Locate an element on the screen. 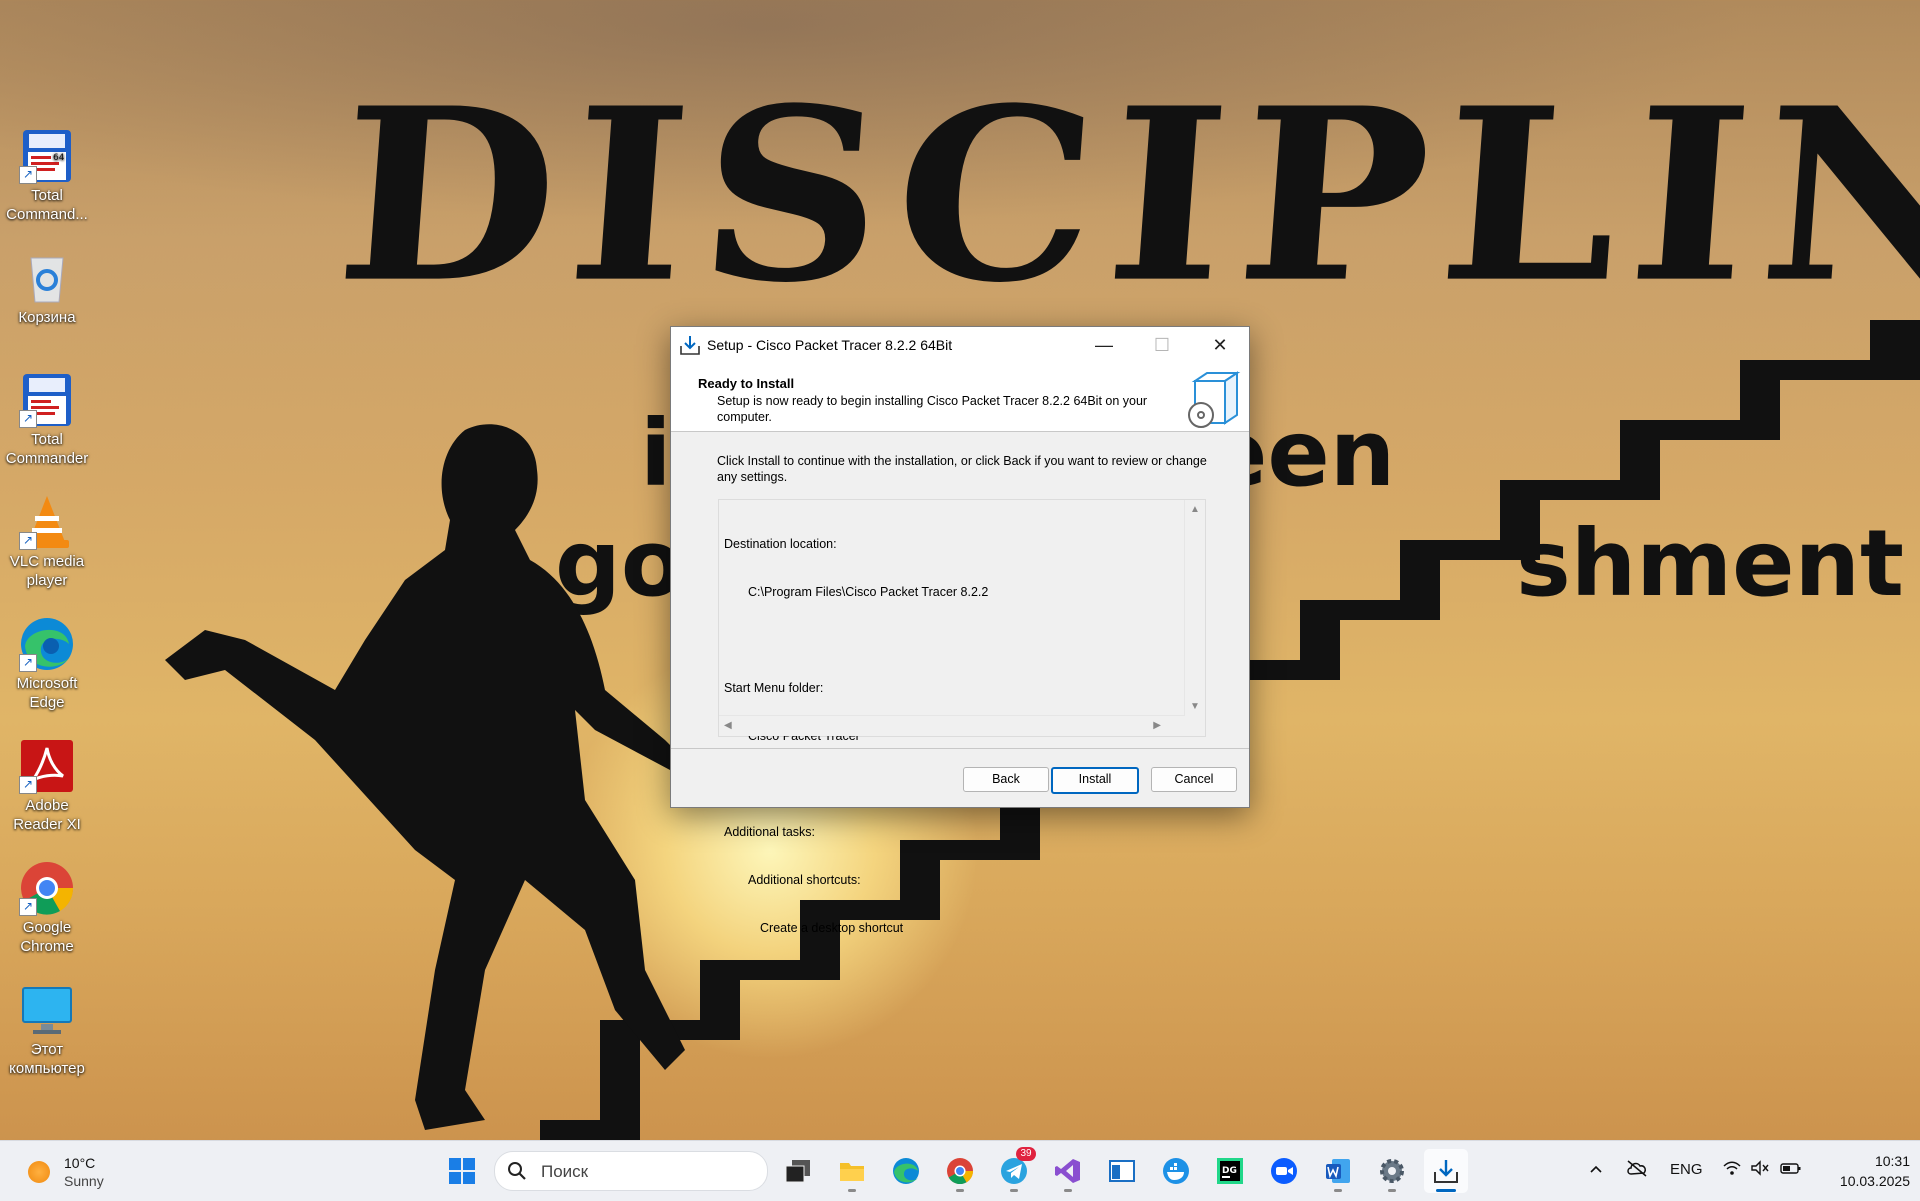 This screenshot has width=1920, height=1201. taskbar-app-visual-studio is located at coordinates (1068, 1171).